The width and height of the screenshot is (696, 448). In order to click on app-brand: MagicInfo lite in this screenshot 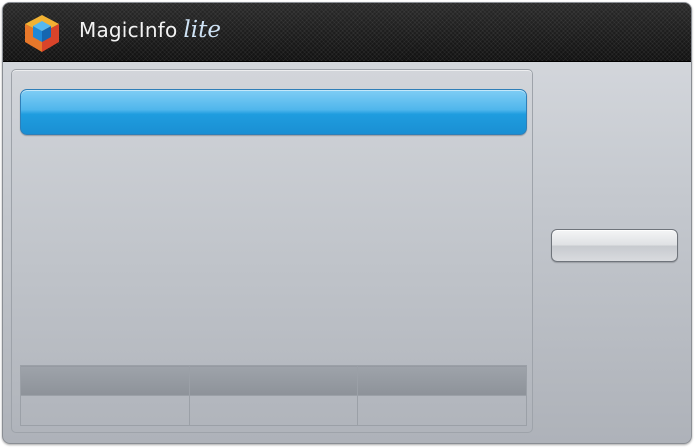, I will do `click(150, 33)`.